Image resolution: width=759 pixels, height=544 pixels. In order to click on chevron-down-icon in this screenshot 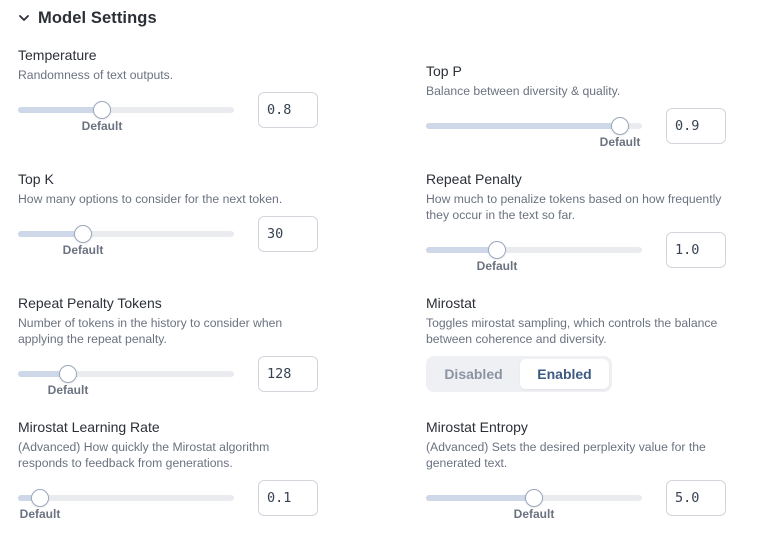, I will do `click(24, 18)`.